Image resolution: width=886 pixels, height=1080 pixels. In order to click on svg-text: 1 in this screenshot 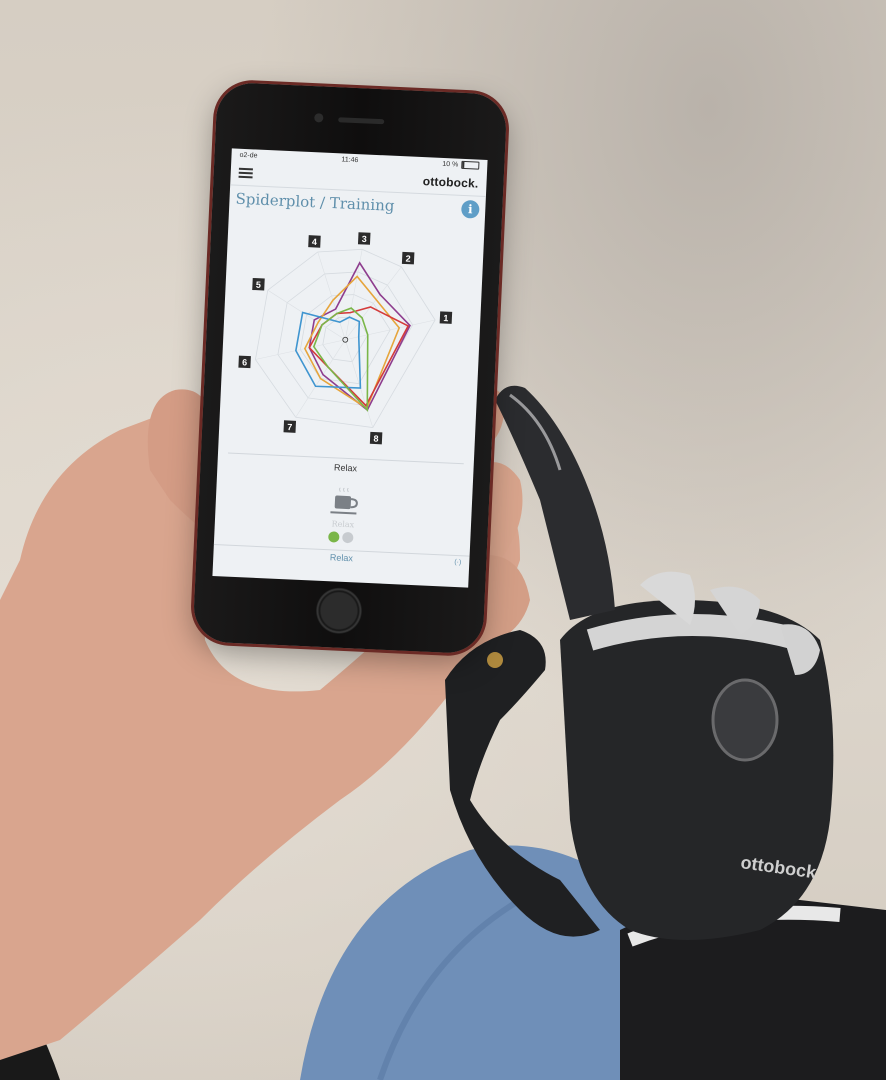, I will do `click(445, 318)`.